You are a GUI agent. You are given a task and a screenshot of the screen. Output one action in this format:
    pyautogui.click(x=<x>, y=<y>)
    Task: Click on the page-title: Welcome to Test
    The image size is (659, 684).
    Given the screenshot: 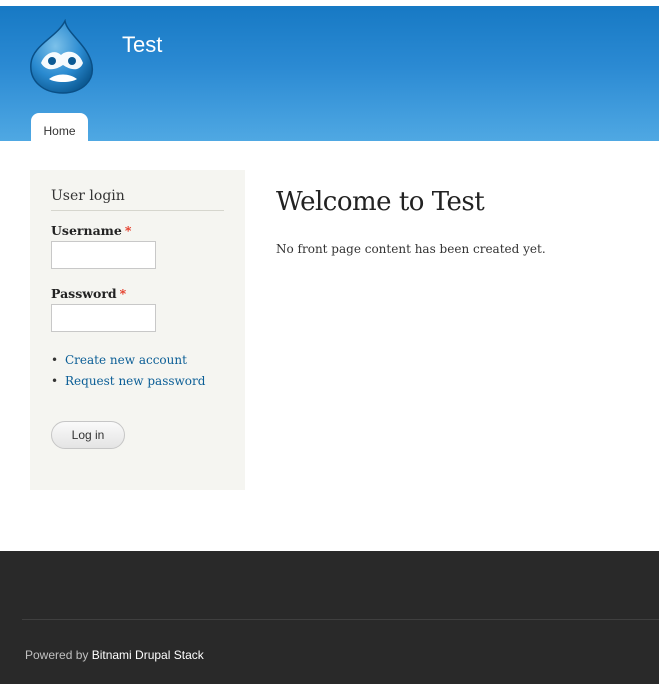 What is the action you would take?
    pyautogui.click(x=380, y=202)
    